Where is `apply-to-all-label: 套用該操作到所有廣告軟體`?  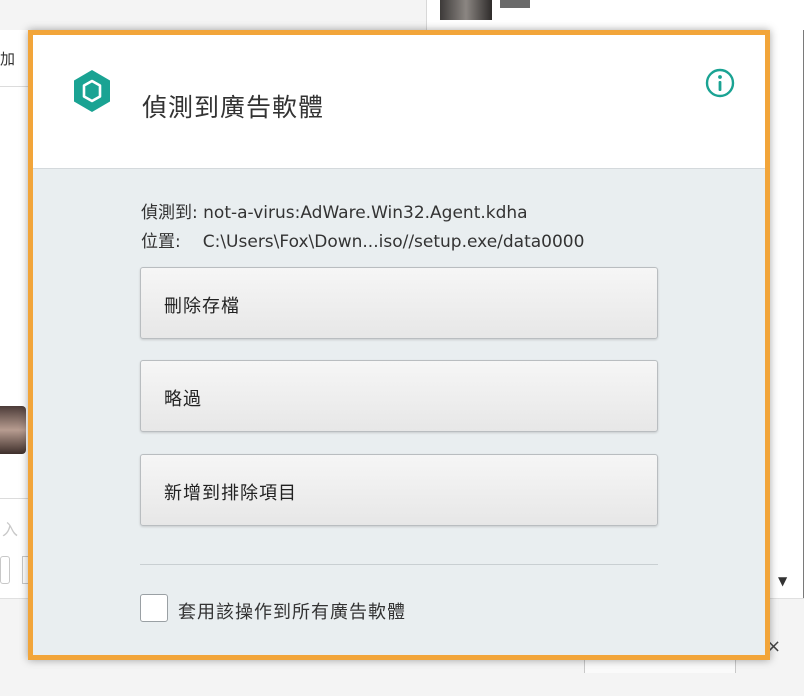
apply-to-all-label: 套用該操作到所有廣告軟體 is located at coordinates (292, 611).